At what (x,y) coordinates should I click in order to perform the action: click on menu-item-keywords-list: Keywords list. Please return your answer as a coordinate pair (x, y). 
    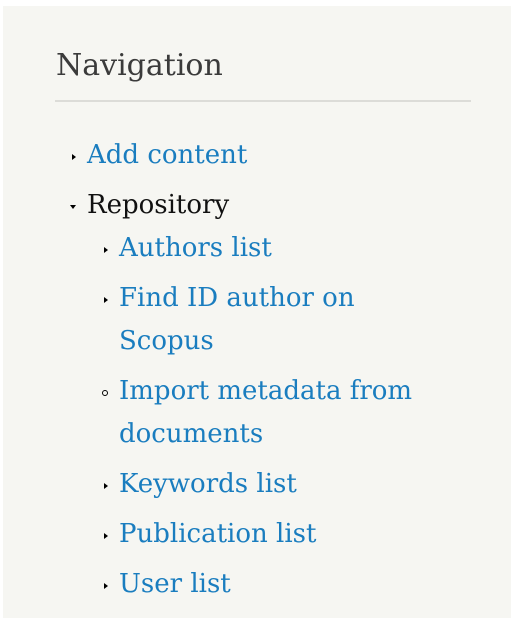
    Looking at the image, I should click on (260, 484).